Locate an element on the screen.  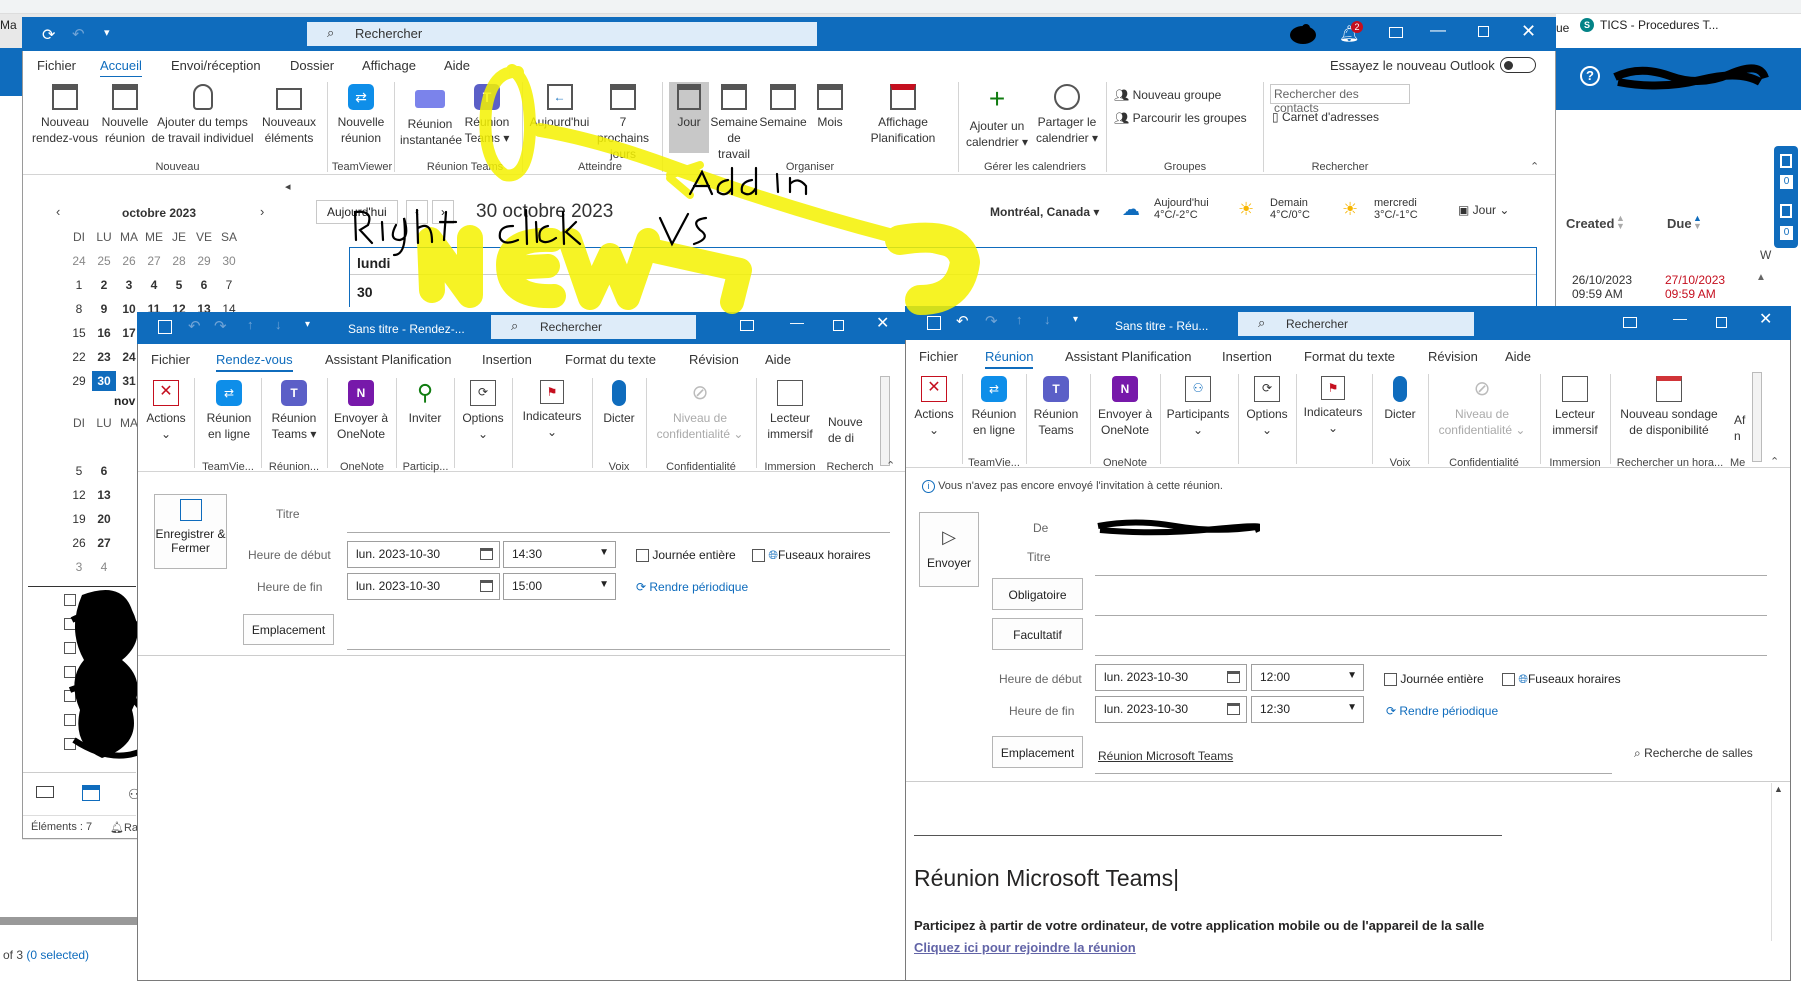
w-letter is located at coordinates (609, 269).